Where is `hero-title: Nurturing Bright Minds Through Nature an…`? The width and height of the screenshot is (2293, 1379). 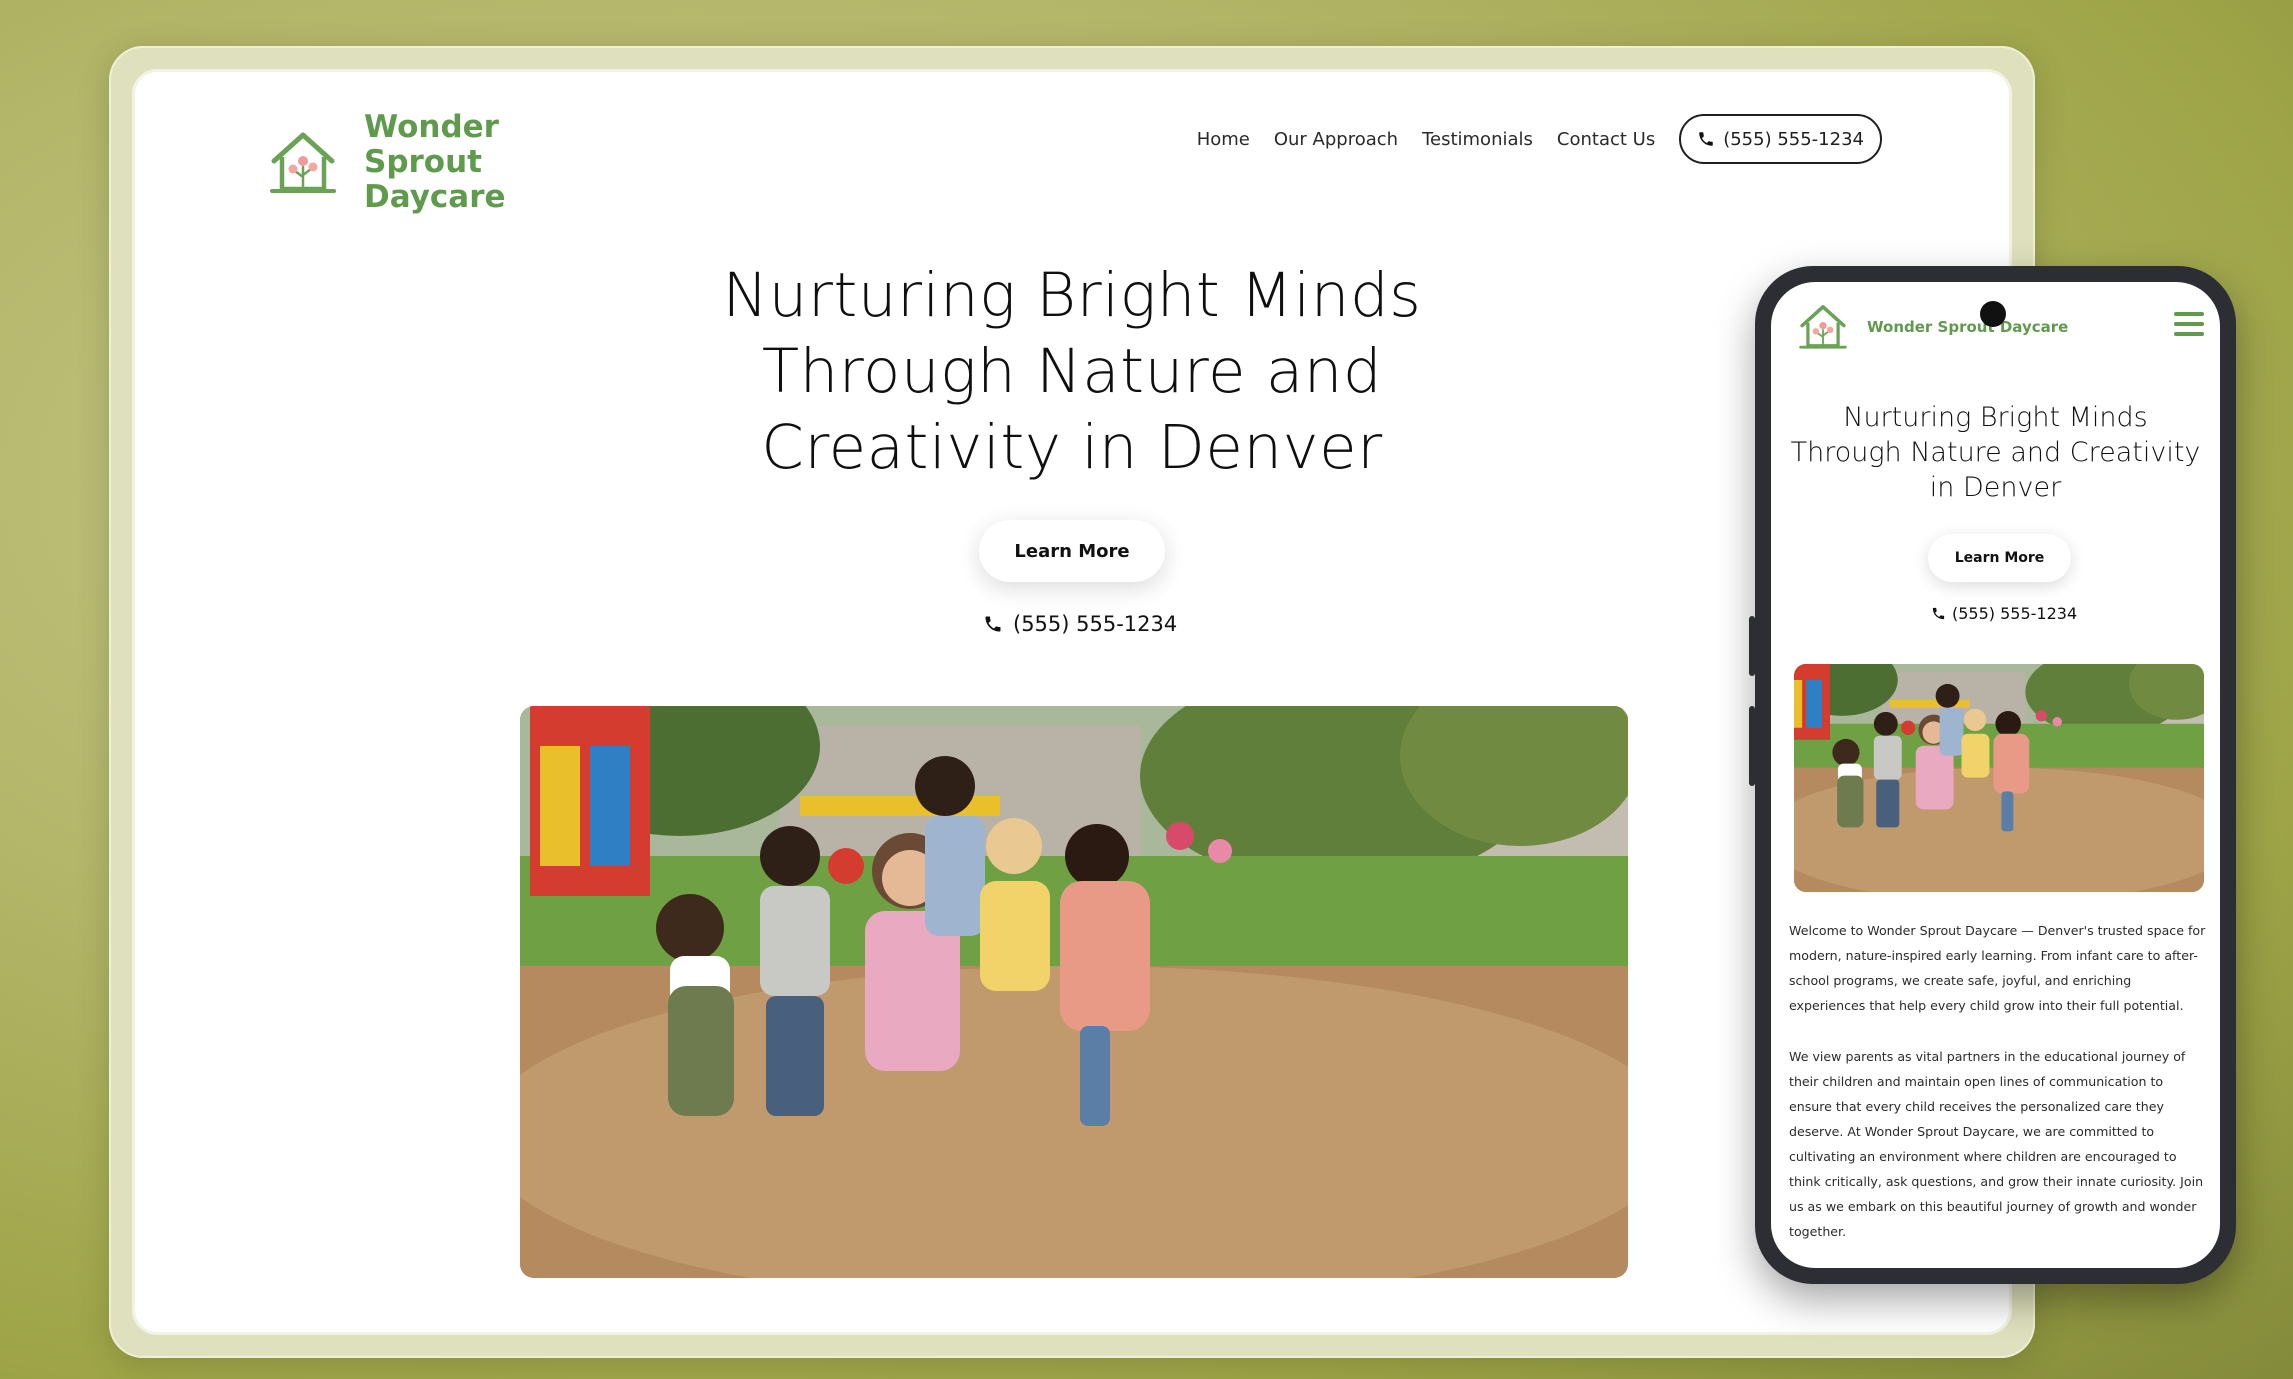
hero-title: Nurturing Bright Minds Through Nature an… is located at coordinates (1072, 371).